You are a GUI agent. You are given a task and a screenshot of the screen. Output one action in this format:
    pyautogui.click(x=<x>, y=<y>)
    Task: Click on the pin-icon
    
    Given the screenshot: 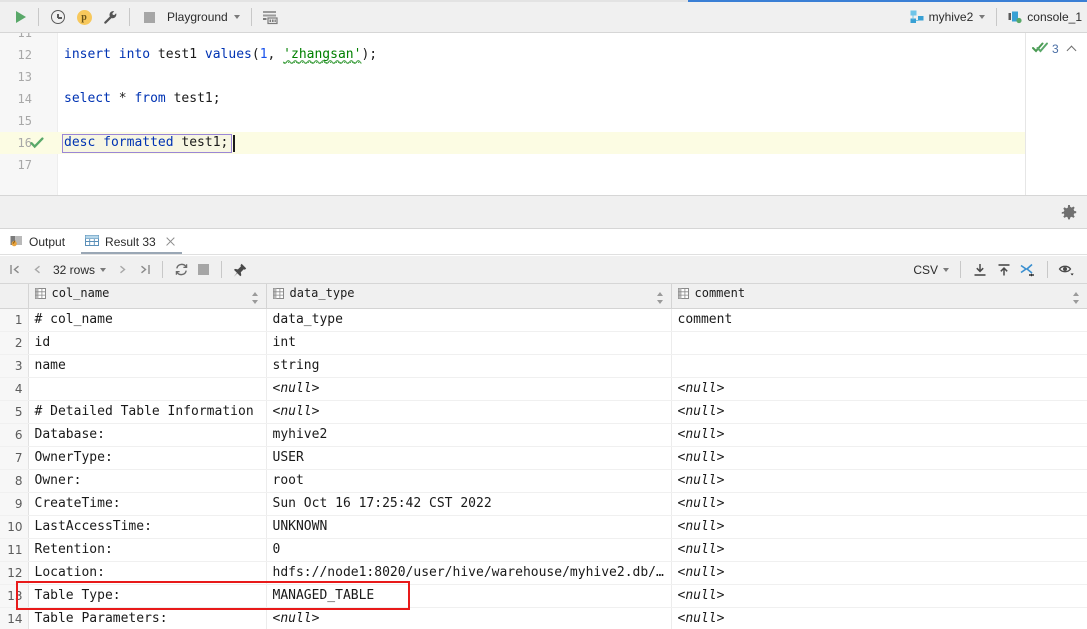 What is the action you would take?
    pyautogui.click(x=240, y=270)
    